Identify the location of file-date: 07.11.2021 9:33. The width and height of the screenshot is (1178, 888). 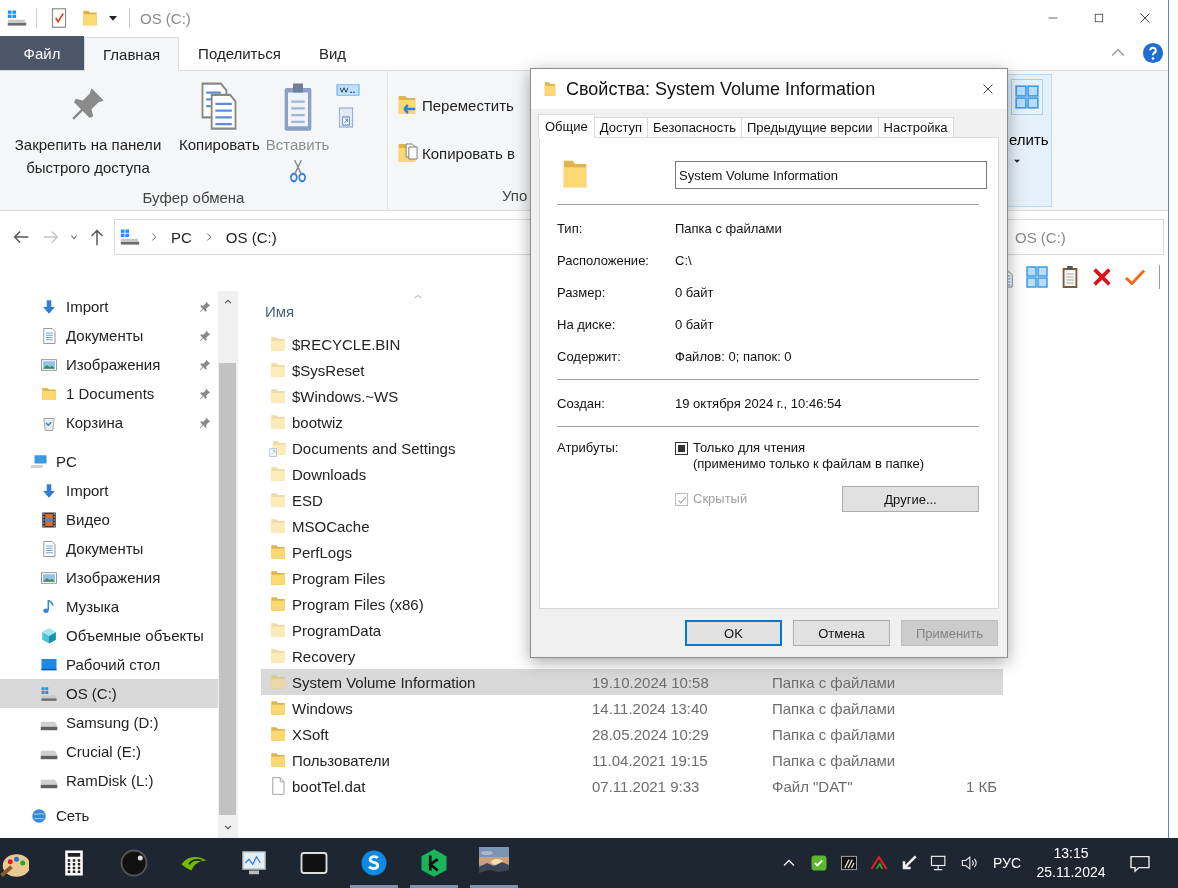
(646, 786).